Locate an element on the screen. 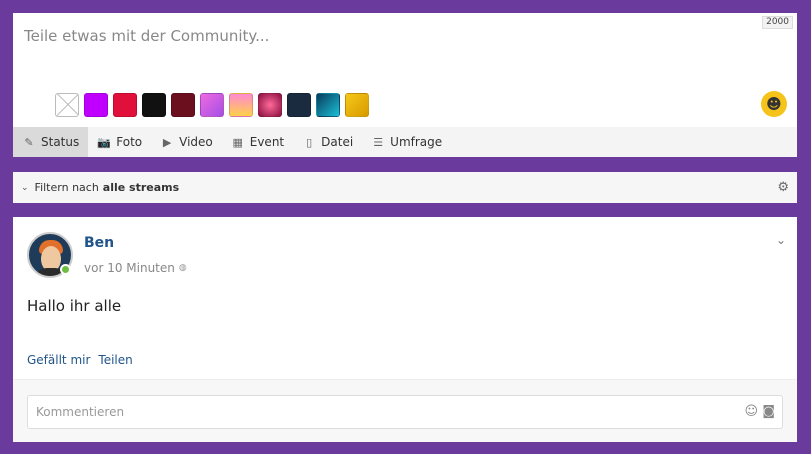 The width and height of the screenshot is (811, 454). tab-datei: ▯ Datei is located at coordinates (327, 142).